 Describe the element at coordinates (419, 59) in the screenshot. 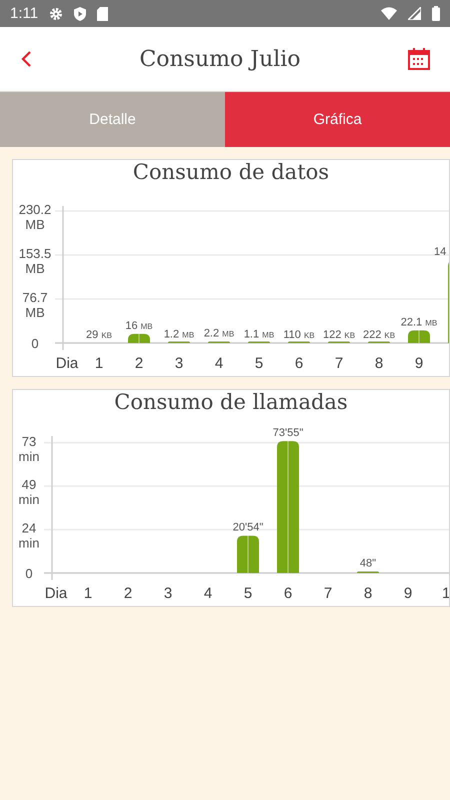

I see `calendar-button` at that location.